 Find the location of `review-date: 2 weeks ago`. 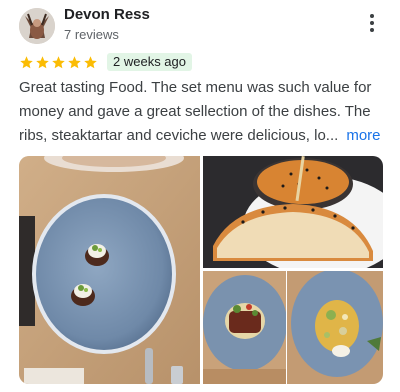

review-date: 2 weeks ago is located at coordinates (149, 62).